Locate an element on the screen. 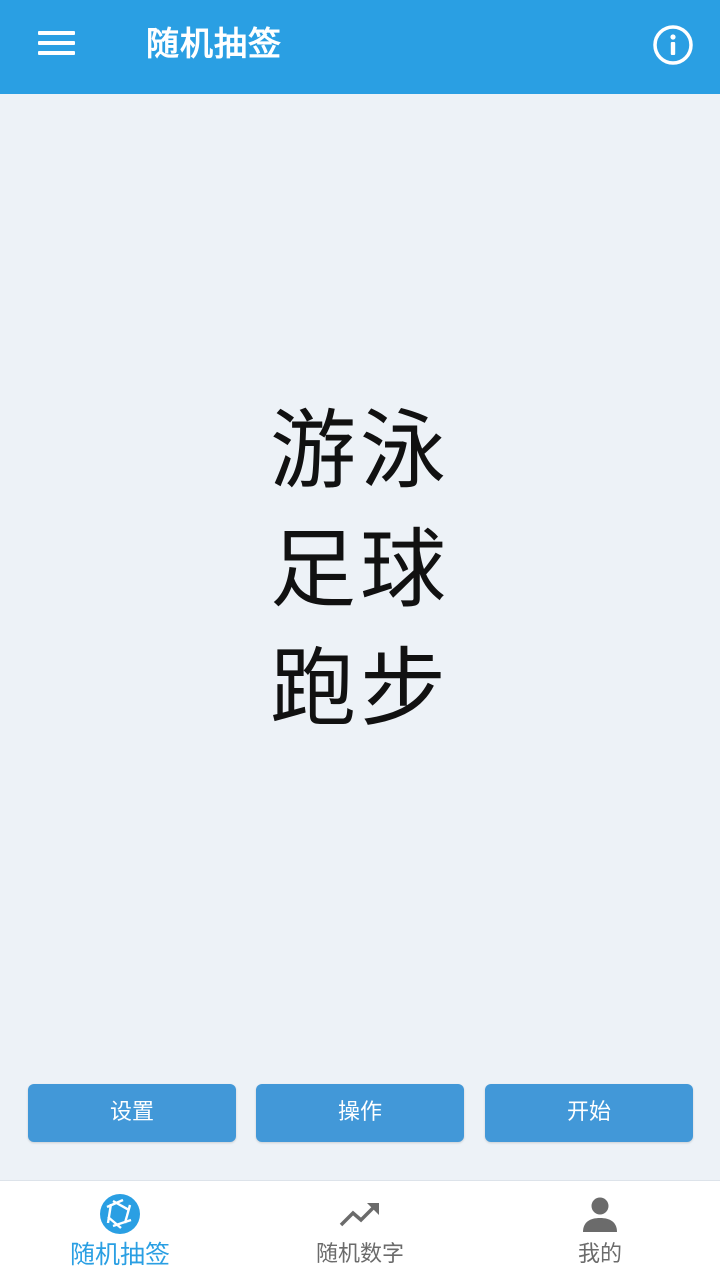 This screenshot has width=720, height=1280. info-icon is located at coordinates (673, 45).